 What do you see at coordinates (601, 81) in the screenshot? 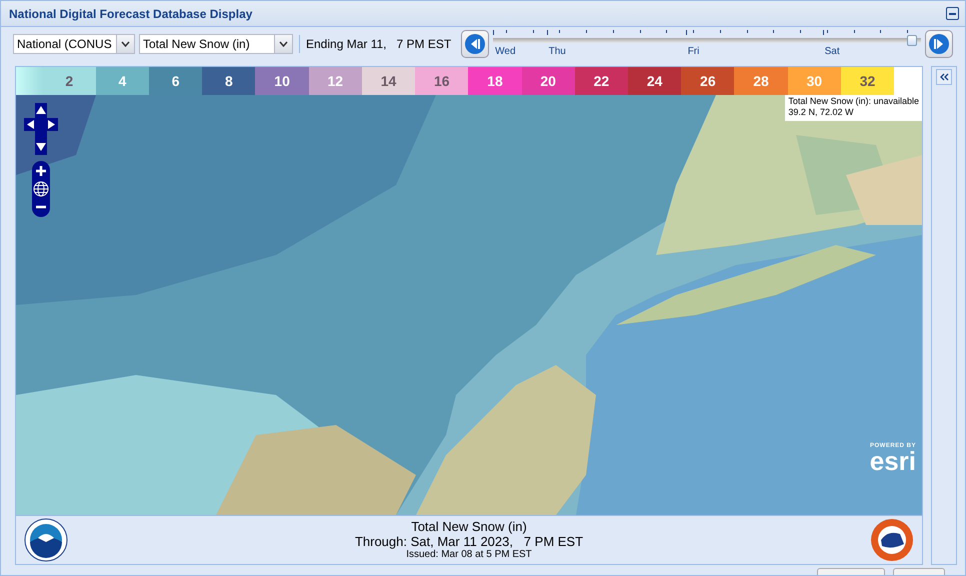
I see `legend-label: 22` at bounding box center [601, 81].